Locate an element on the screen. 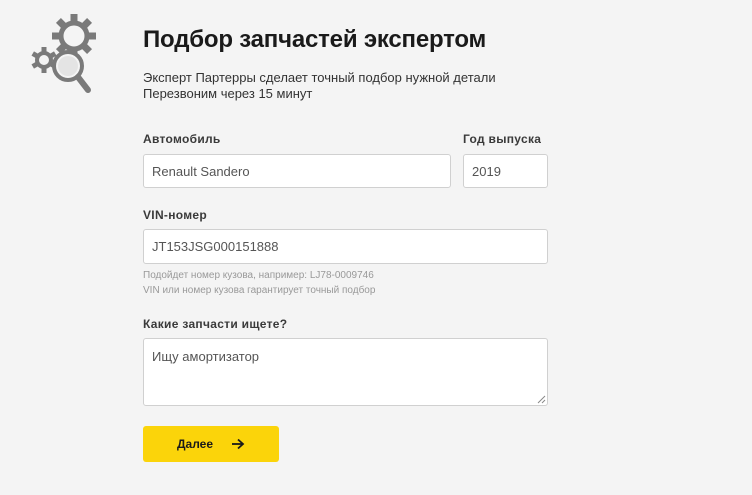  gears-magnifier-icon is located at coordinates (63, 53).